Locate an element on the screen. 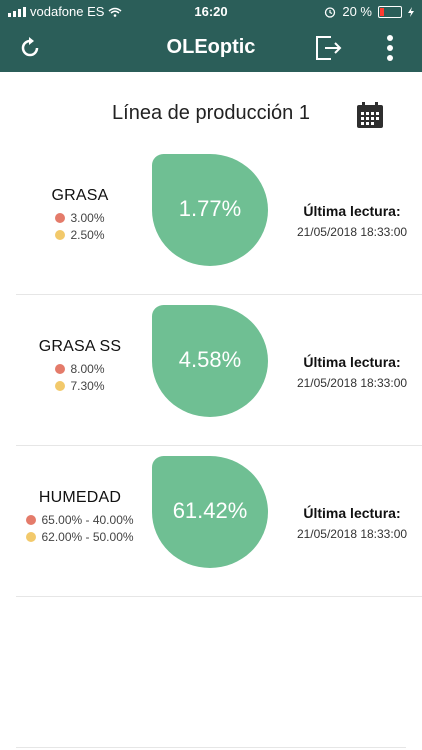  app-header: vodafone ES 16:20 20 % OLEoptic is located at coordinates (211, 36).